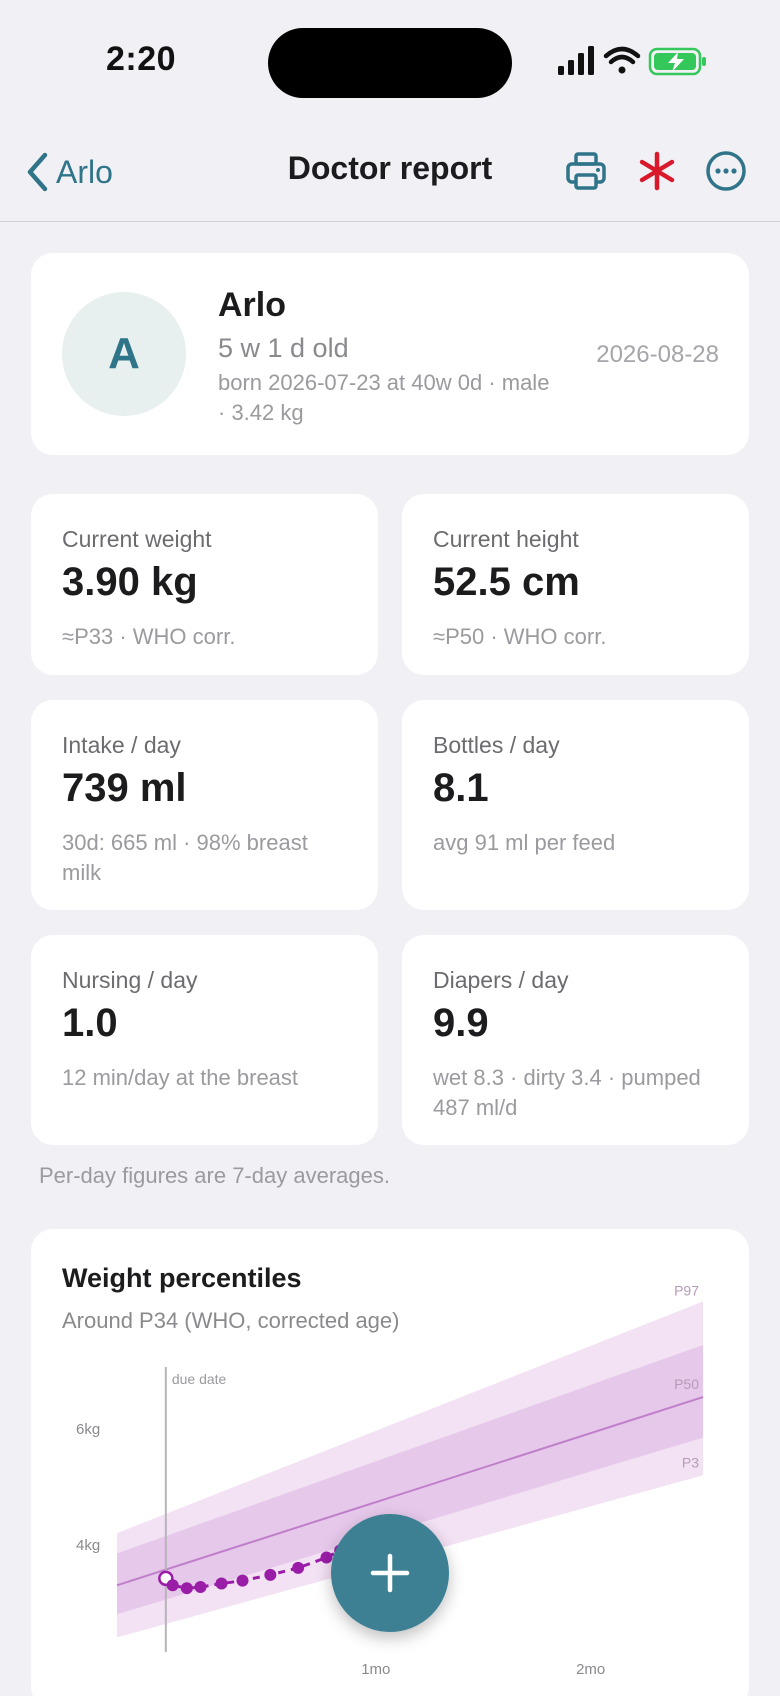 Image resolution: width=780 pixels, height=1696 pixels. What do you see at coordinates (690, 1462) in the screenshot?
I see `p3-label: P3` at bounding box center [690, 1462].